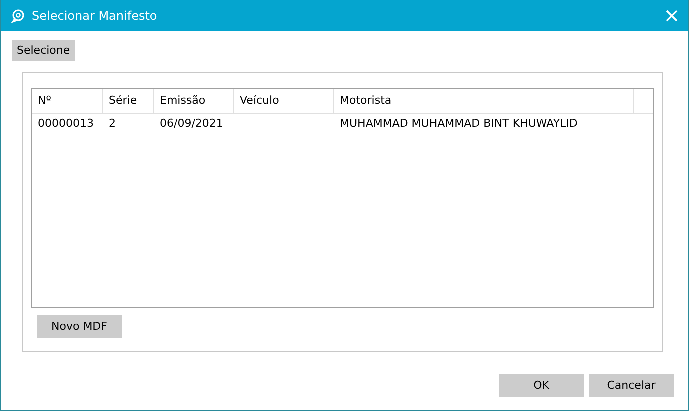 The height and width of the screenshot is (411, 689). What do you see at coordinates (79, 326) in the screenshot?
I see `new-mdf-button: Novo MDF` at bounding box center [79, 326].